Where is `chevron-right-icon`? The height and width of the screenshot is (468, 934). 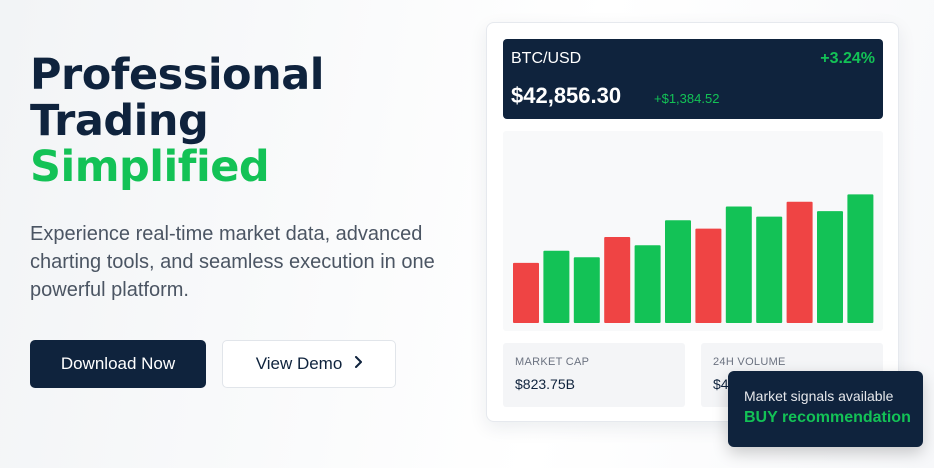 chevron-right-icon is located at coordinates (358, 364).